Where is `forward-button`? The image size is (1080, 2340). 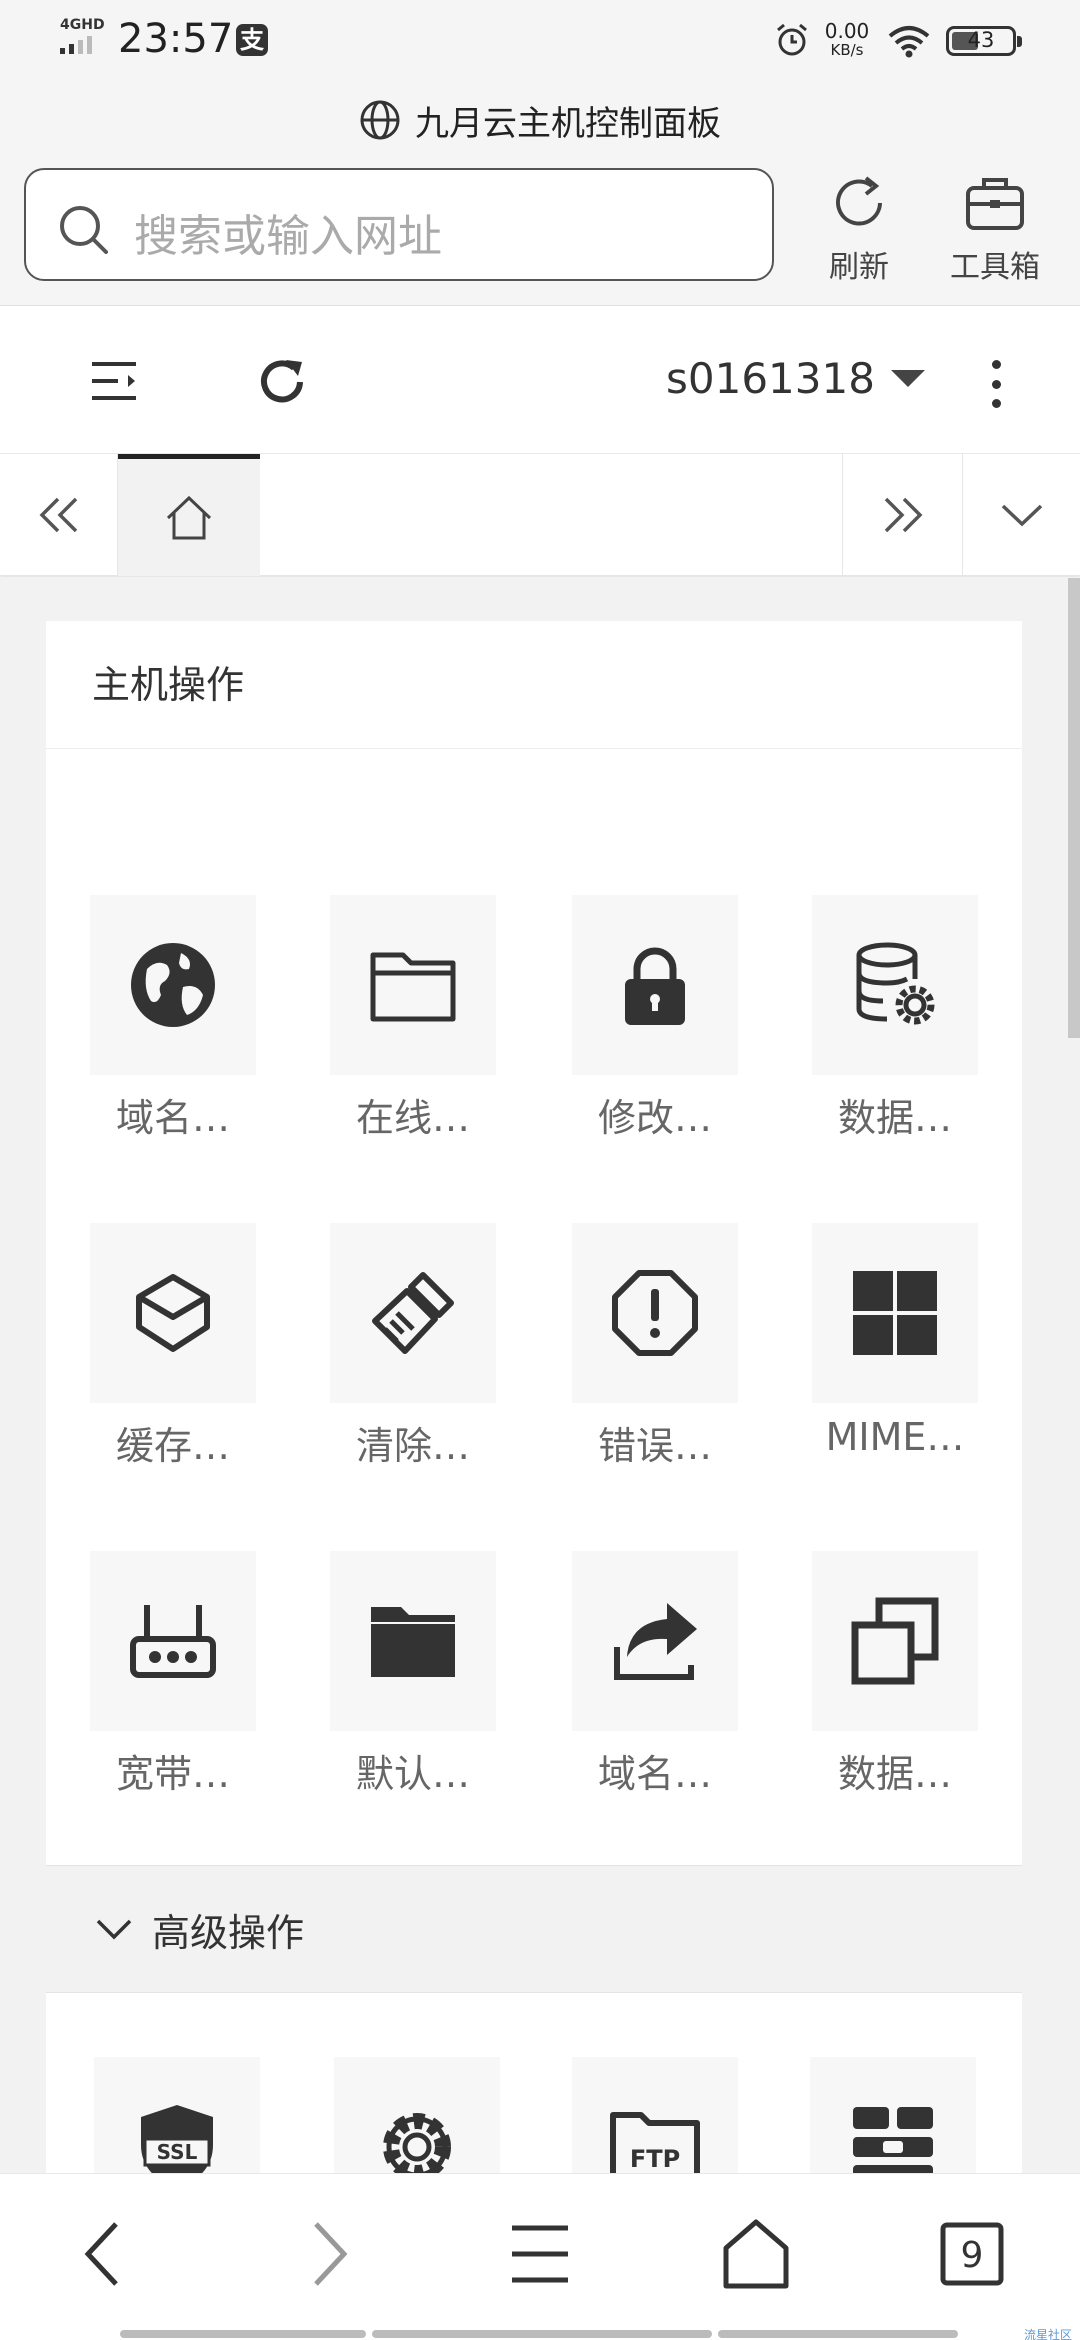
forward-button is located at coordinates (326, 2254).